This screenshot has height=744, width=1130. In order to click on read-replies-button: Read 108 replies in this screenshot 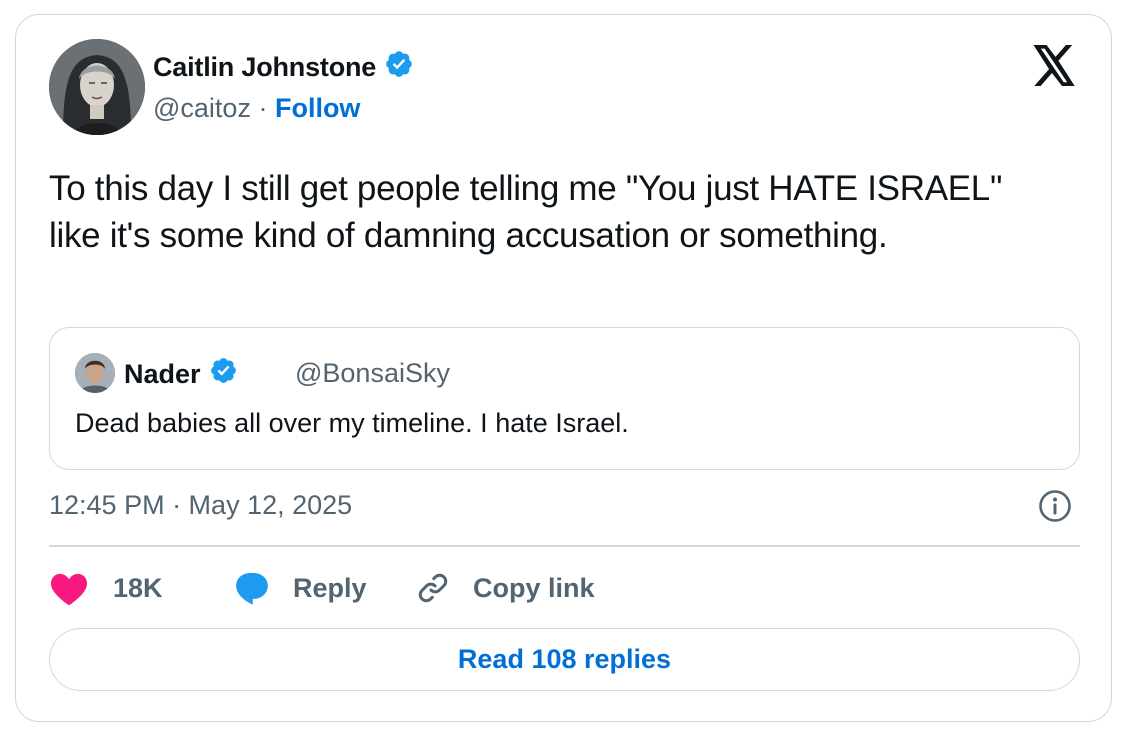, I will do `click(564, 659)`.